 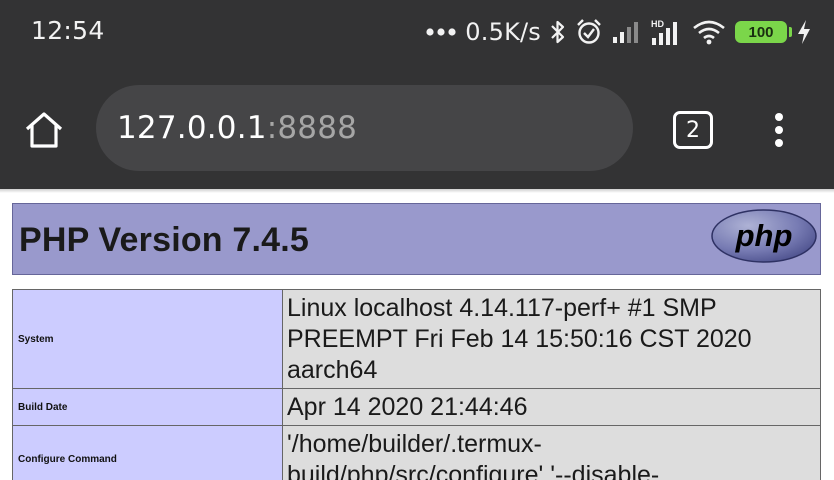 What do you see at coordinates (416, 239) in the screenshot?
I see `php-version-header: PHP Version 7.4.5 php` at bounding box center [416, 239].